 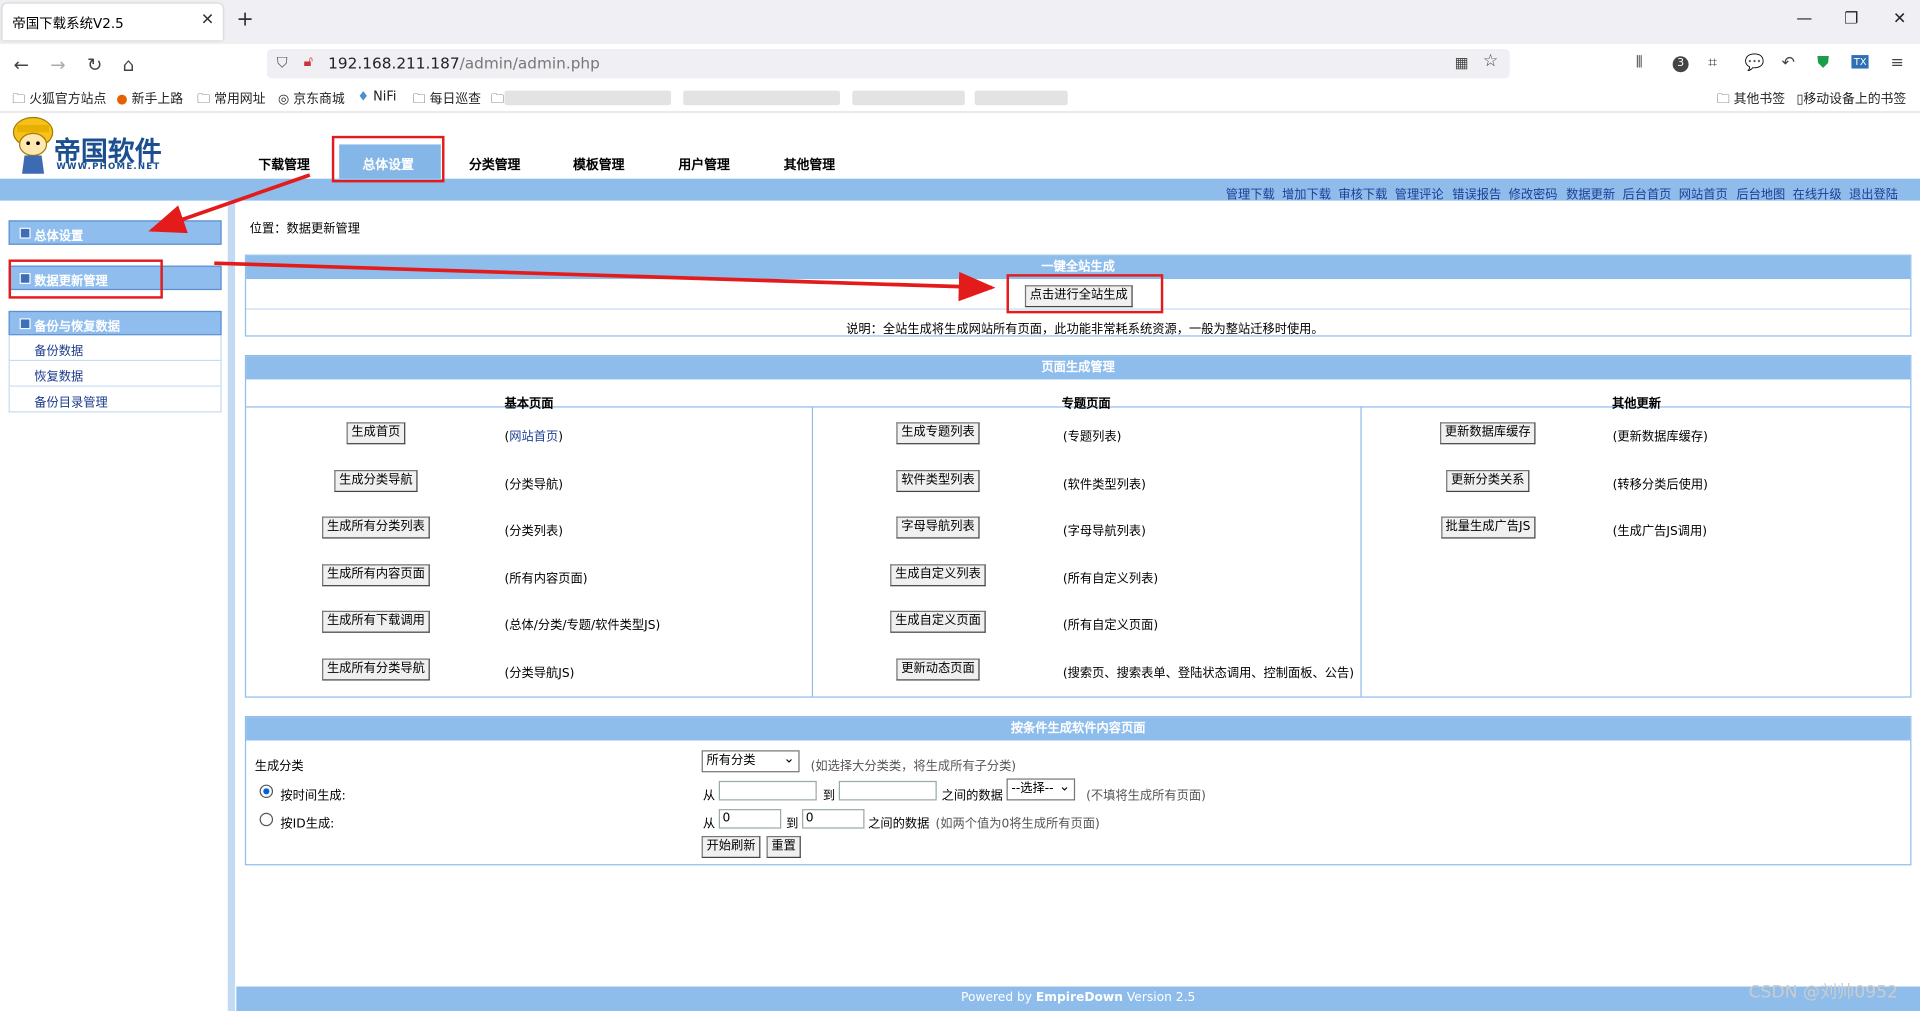 I want to click on arrow-to-sidebar, so click(x=229, y=203).